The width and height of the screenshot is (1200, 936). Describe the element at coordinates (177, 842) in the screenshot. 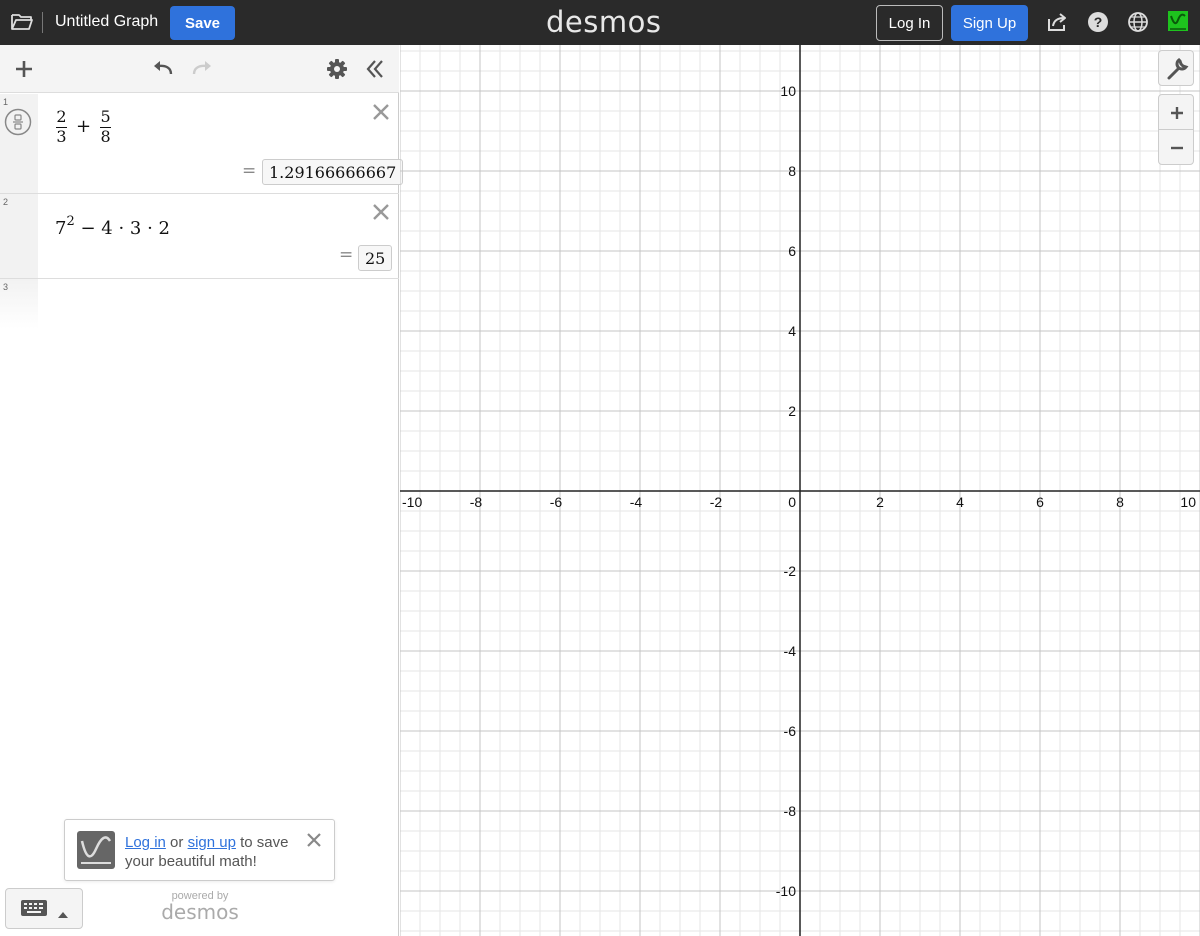

I see `toast-or: or` at that location.